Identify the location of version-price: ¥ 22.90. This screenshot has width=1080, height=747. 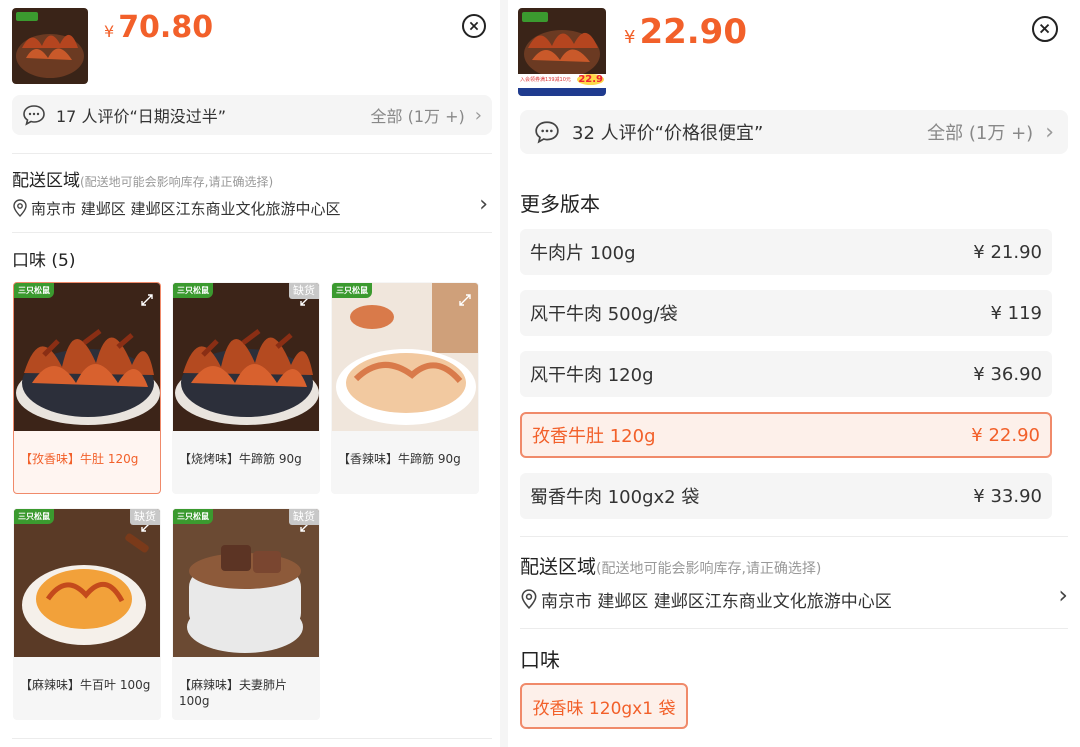
(1005, 435).